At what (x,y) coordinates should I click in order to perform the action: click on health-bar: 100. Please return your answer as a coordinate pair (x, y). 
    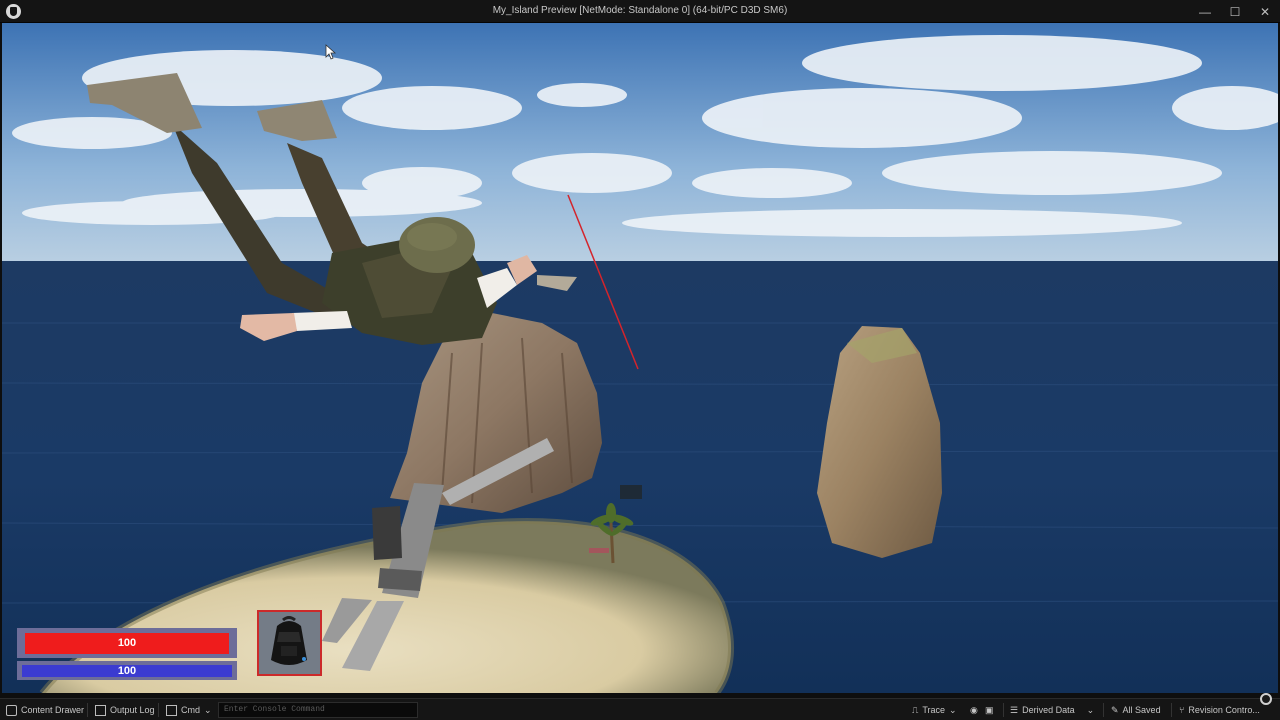
    Looking at the image, I should click on (127, 643).